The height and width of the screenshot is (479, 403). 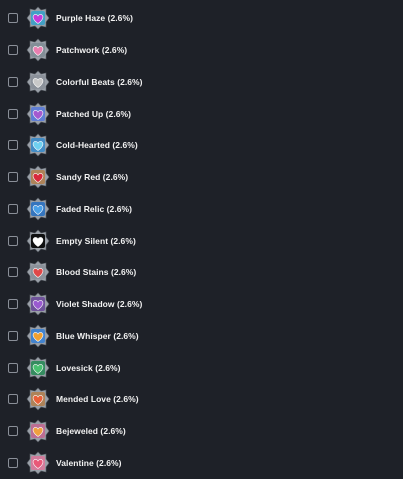 I want to click on colorful-heart-badge-icon, so click(x=38, y=82).